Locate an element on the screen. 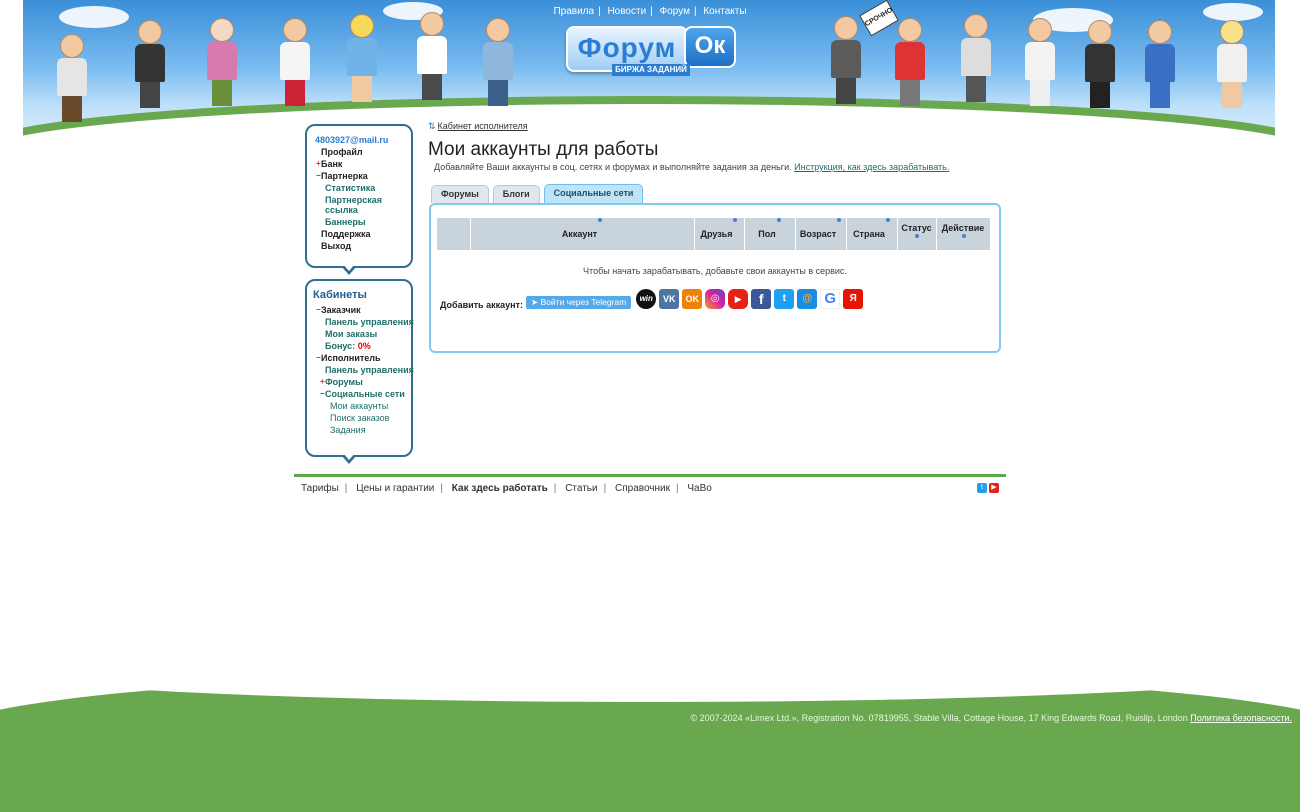 This screenshot has height=812, width=1300. telegram-button-label: Войти через Telegram is located at coordinates (583, 302).